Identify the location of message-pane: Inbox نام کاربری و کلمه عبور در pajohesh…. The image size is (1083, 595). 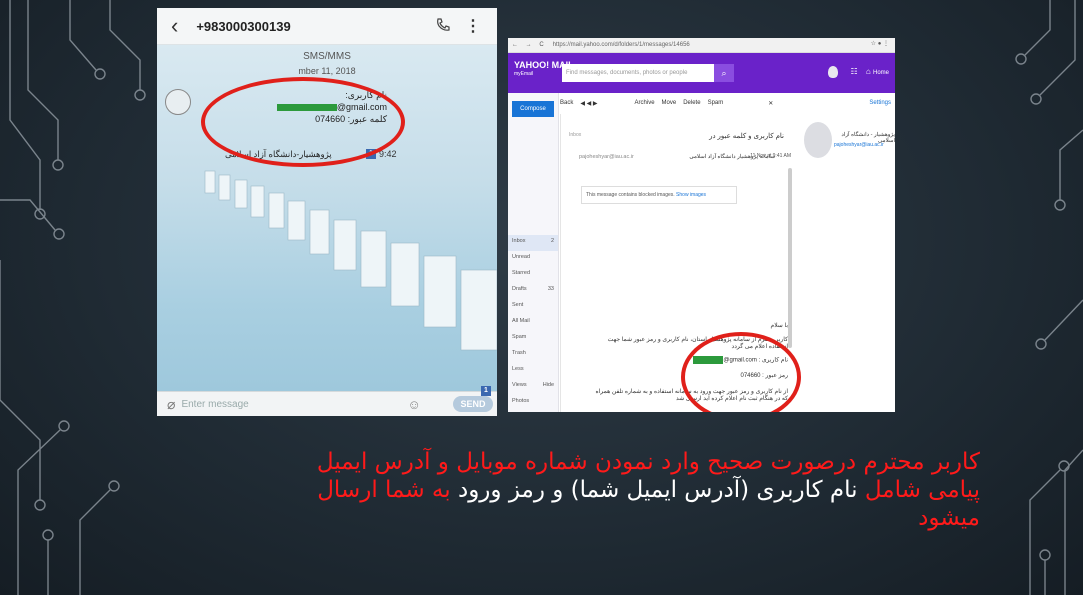
(680, 263).